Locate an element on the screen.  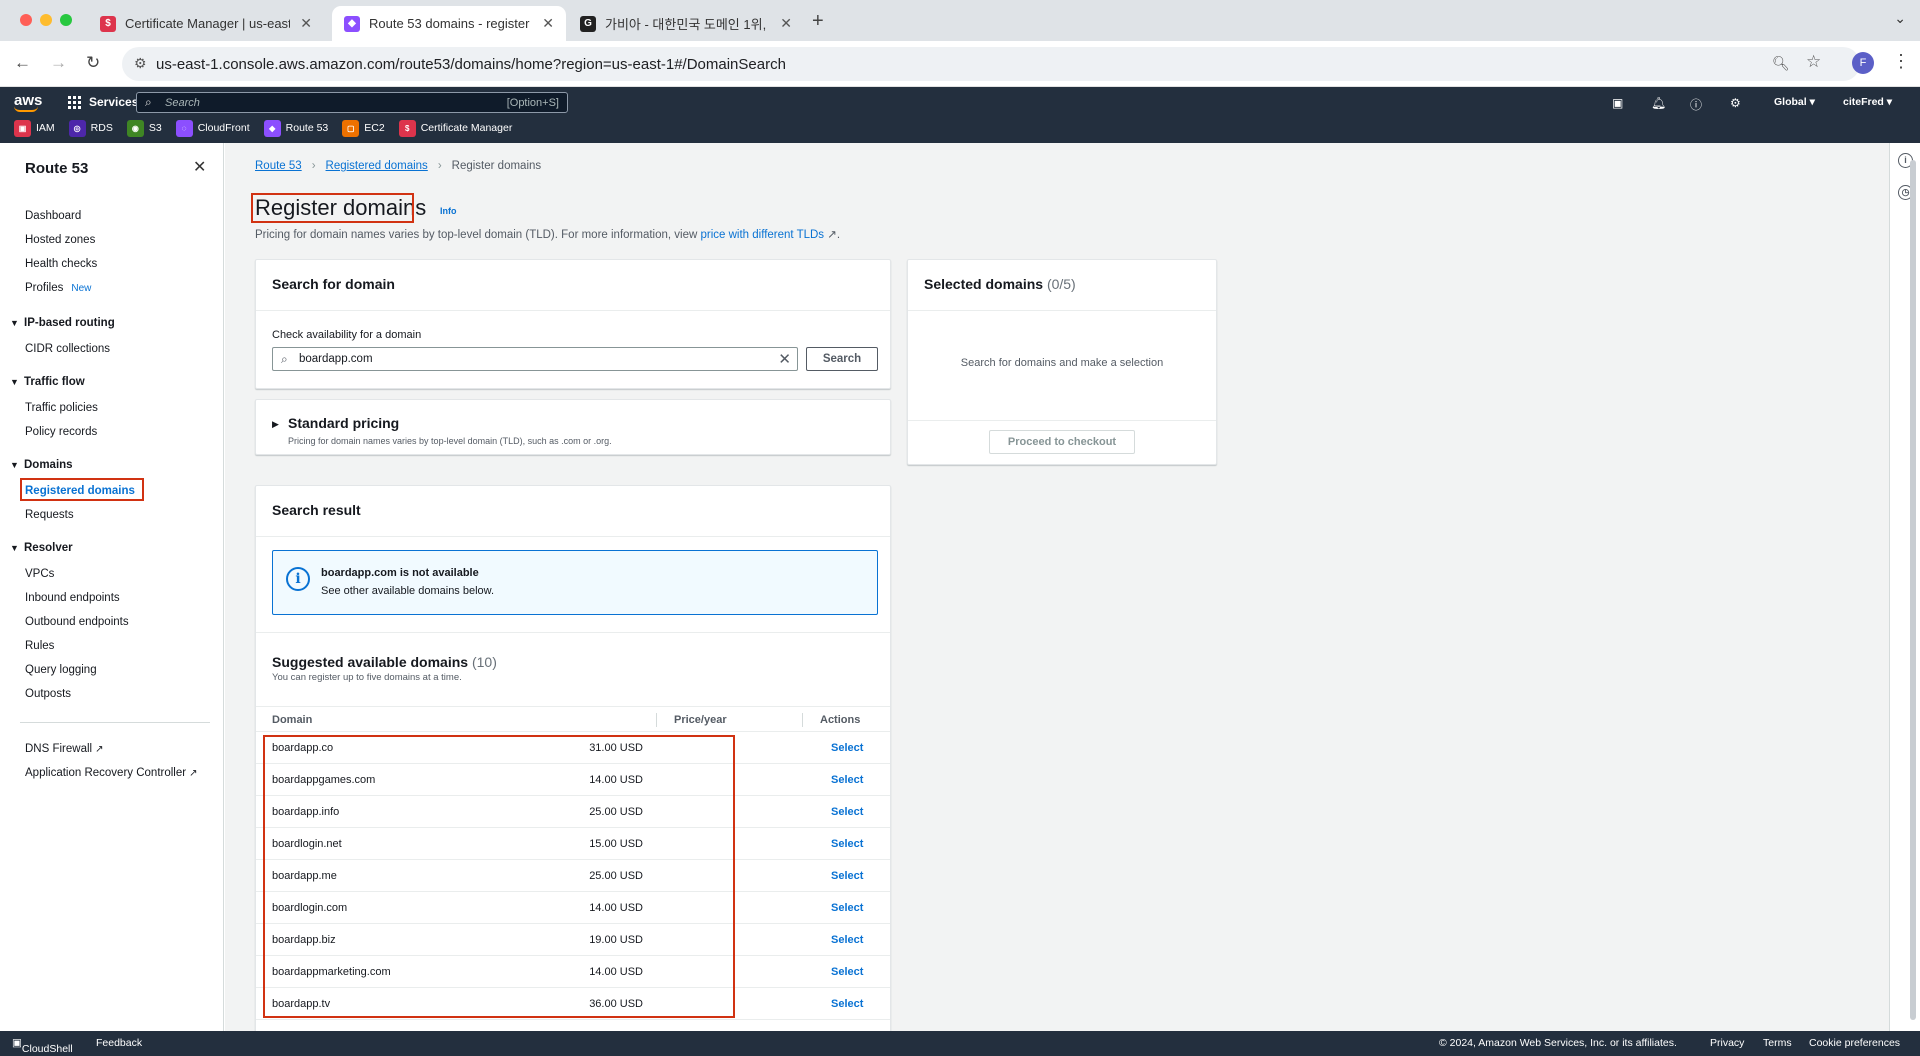
account-menu: citeFred ▾ is located at coordinates (1867, 102).